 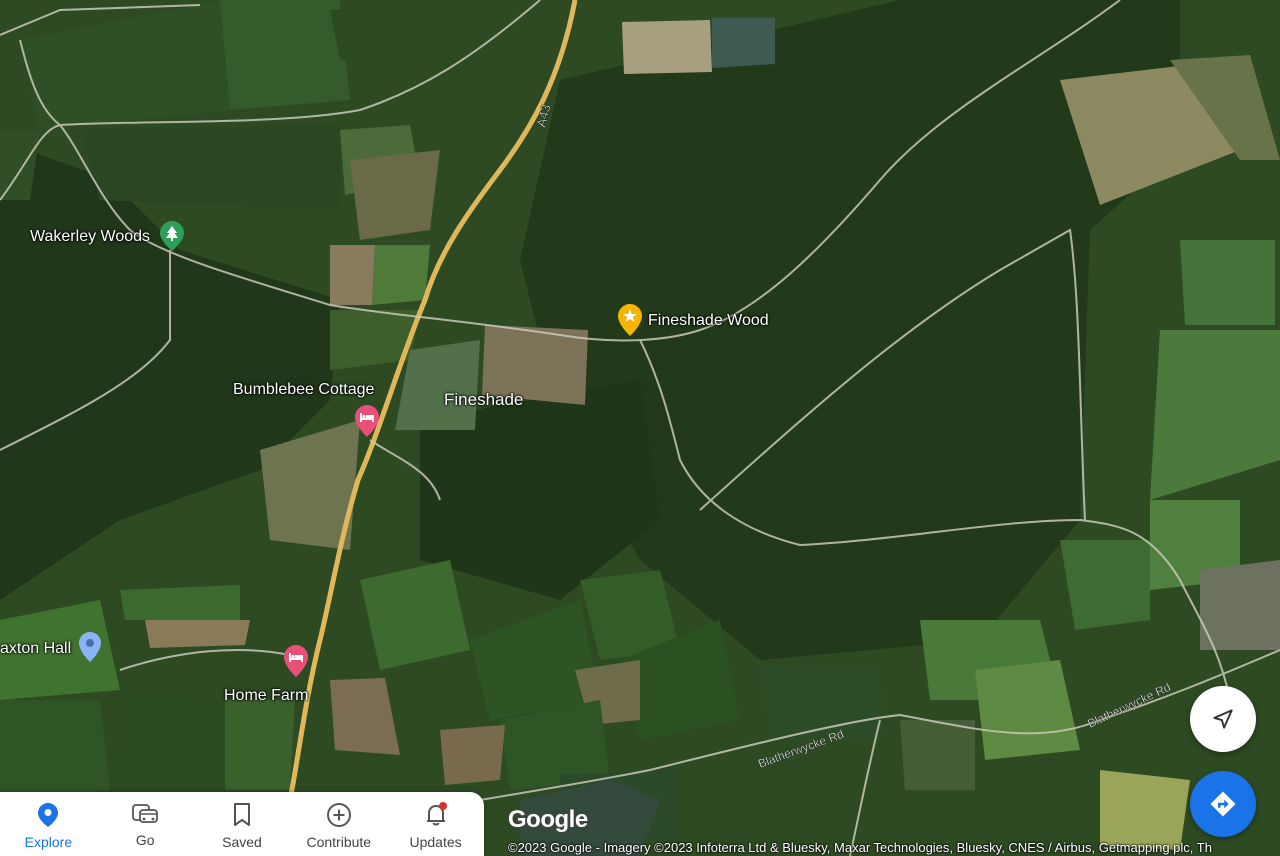 What do you see at coordinates (483, 400) in the screenshot?
I see `place-label-fineshade: Fineshade` at bounding box center [483, 400].